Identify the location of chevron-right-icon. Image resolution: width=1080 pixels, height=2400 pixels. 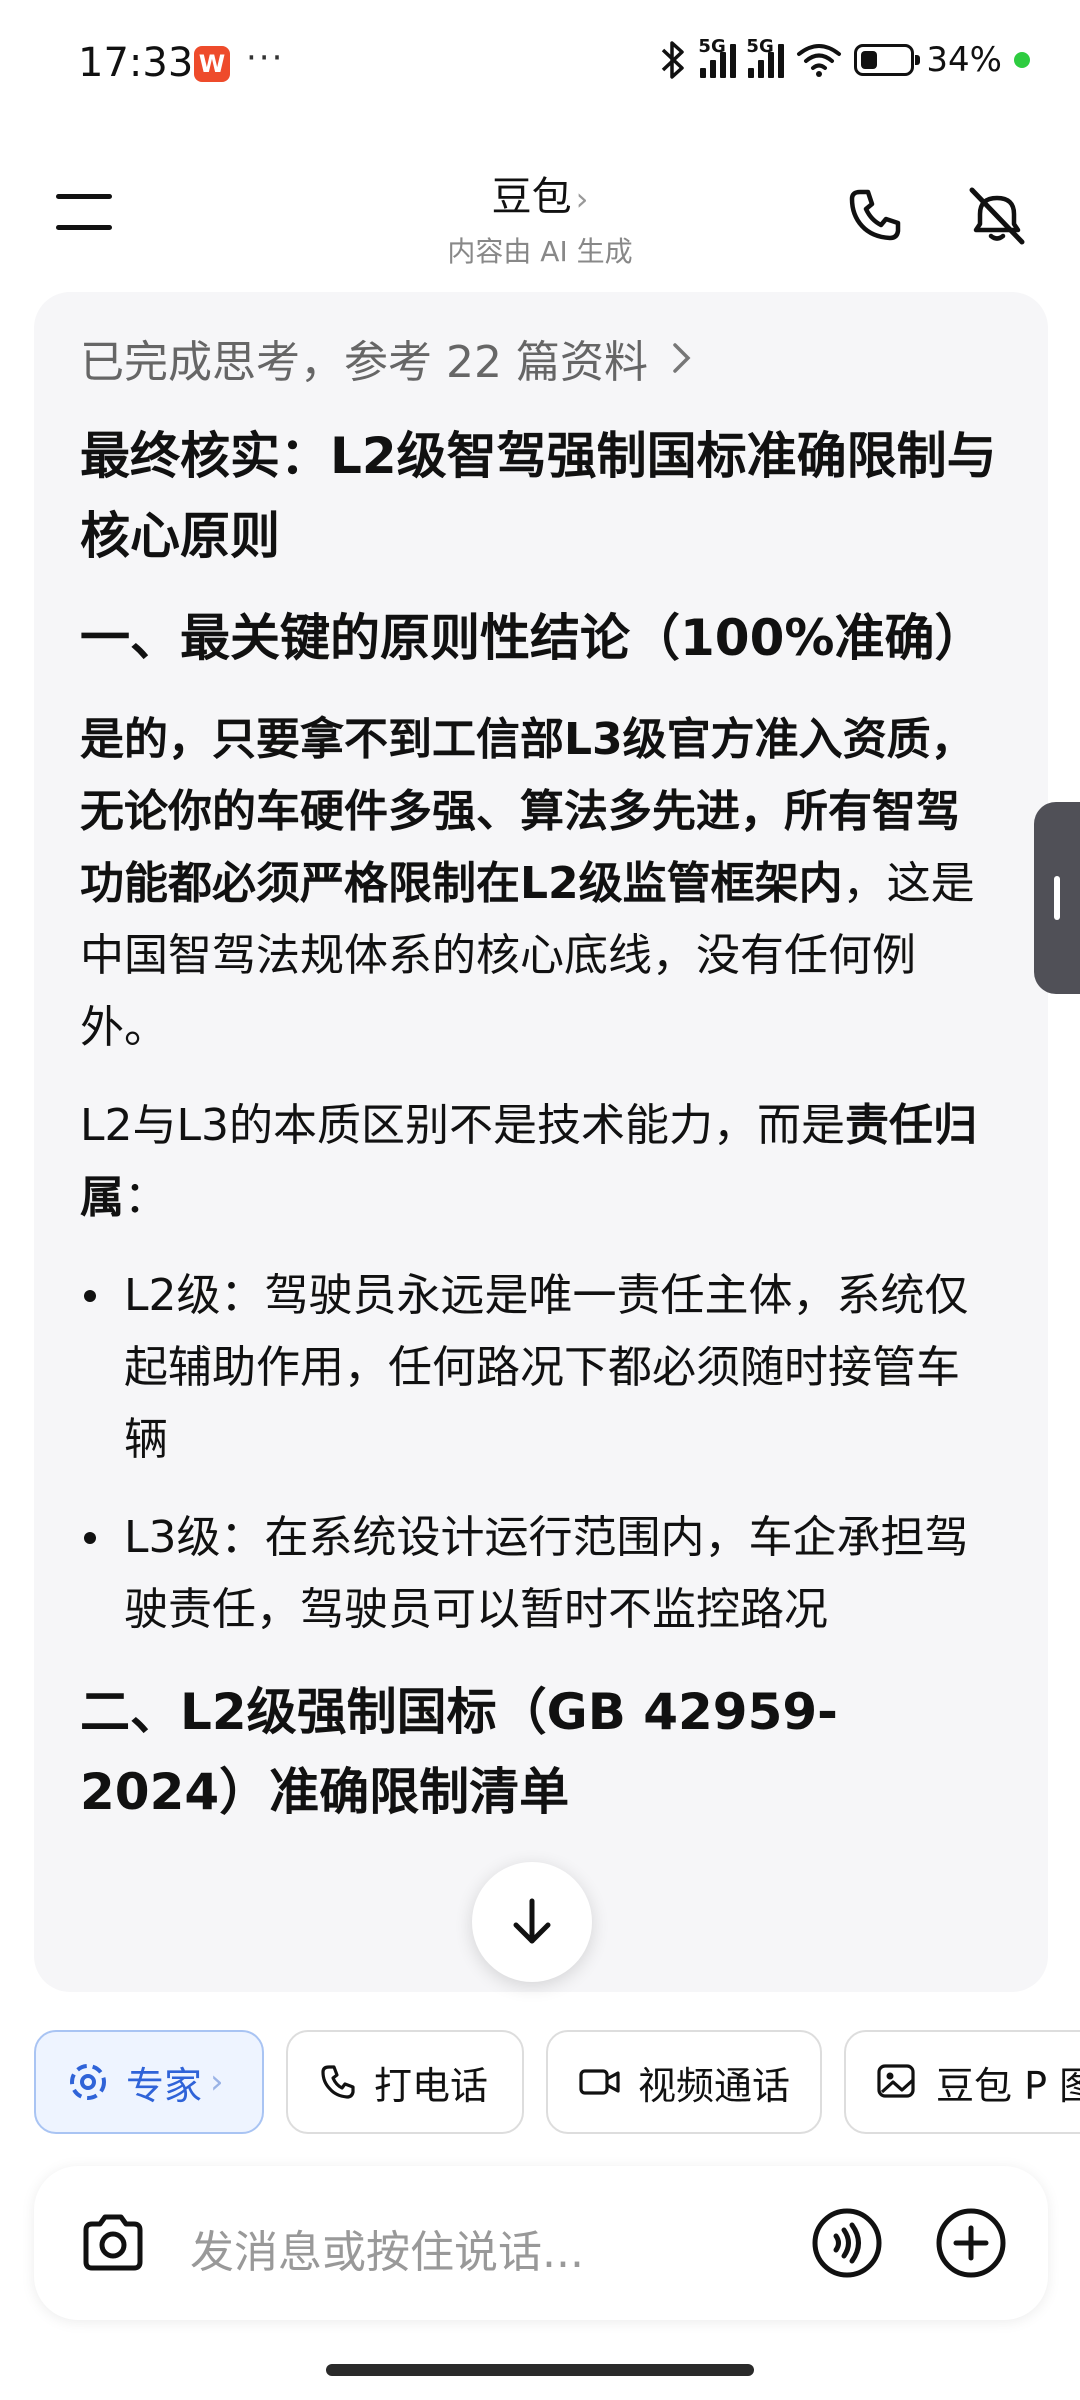
(682, 358).